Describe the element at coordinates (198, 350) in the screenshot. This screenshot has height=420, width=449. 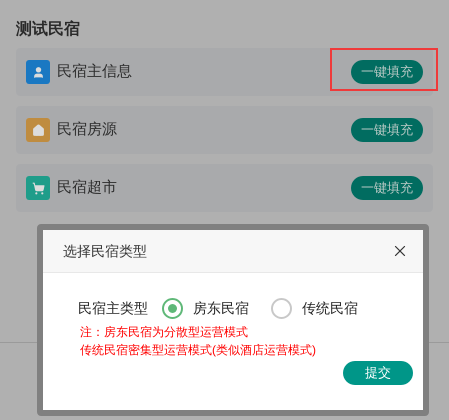
I see `note-text: 传统民宿密集型运营模式(类似酒店运营模式)` at that location.